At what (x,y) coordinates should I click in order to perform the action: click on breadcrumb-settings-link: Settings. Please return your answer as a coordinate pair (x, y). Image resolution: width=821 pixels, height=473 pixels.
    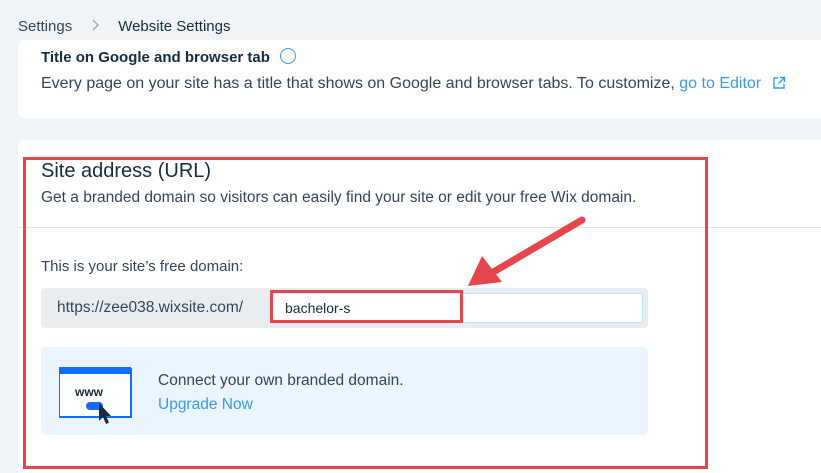
    Looking at the image, I should click on (45, 26).